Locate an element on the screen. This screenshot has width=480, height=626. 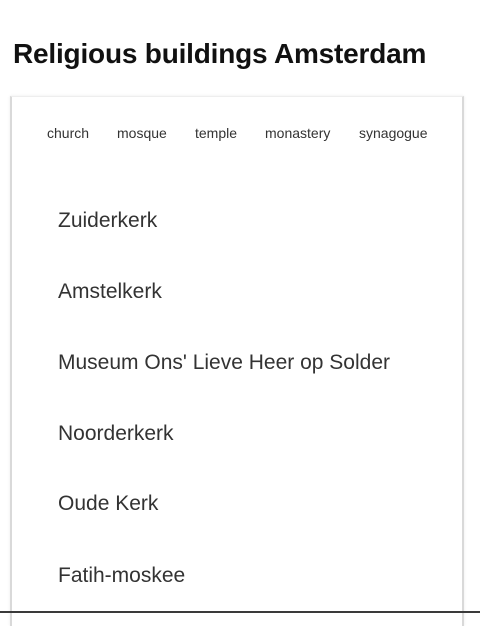
list-item: Museum Ons' Lieve Heer op Solder is located at coordinates (224, 363).